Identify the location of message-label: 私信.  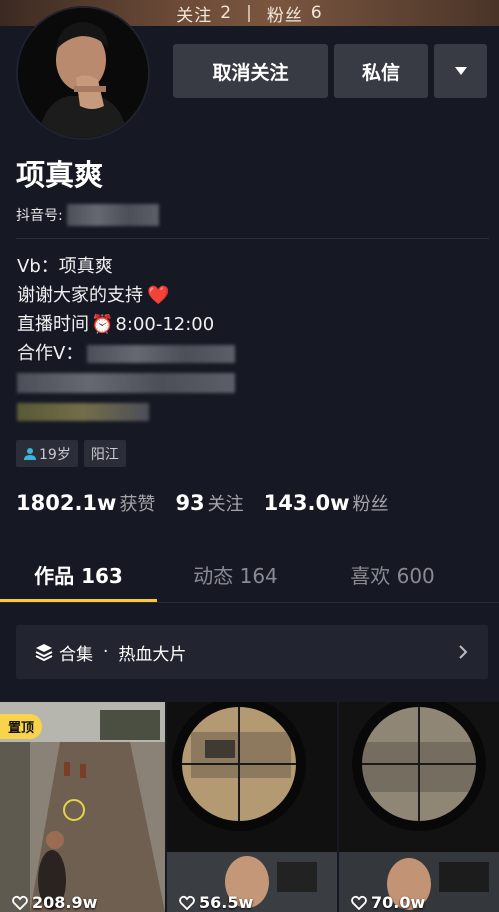
(380, 72).